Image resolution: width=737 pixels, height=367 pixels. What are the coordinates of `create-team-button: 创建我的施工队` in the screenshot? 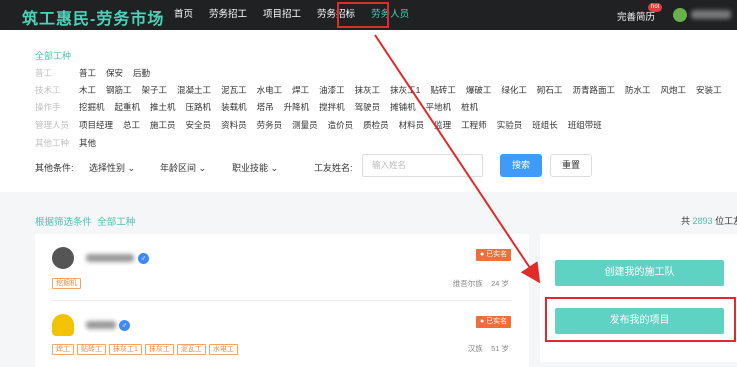 It's located at (639, 273).